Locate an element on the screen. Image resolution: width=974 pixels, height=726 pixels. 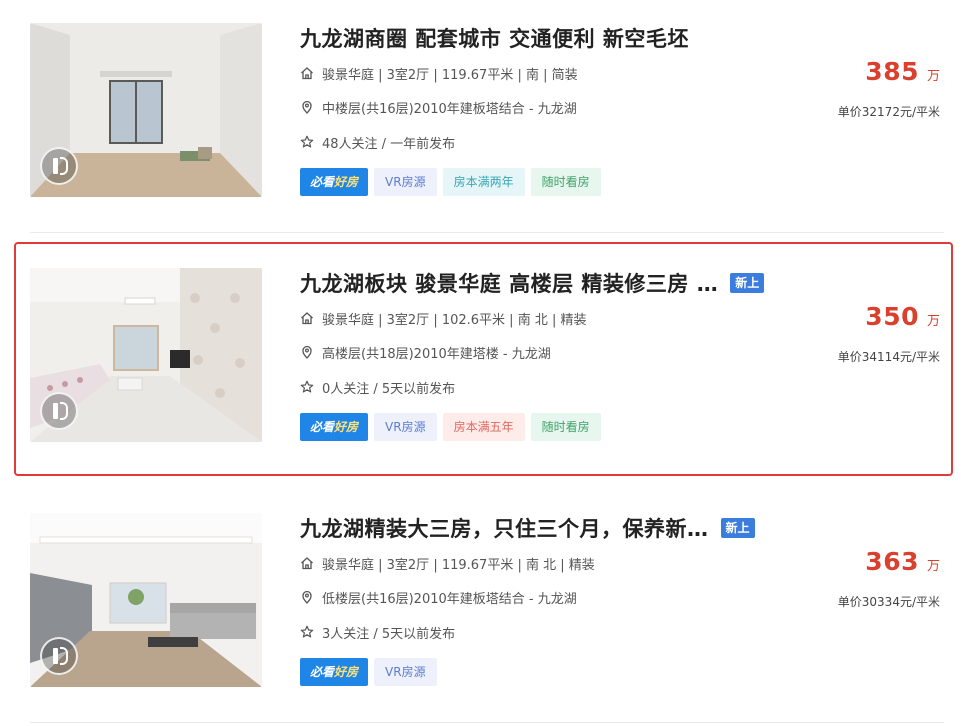
price-value: 385 is located at coordinates (892, 71).